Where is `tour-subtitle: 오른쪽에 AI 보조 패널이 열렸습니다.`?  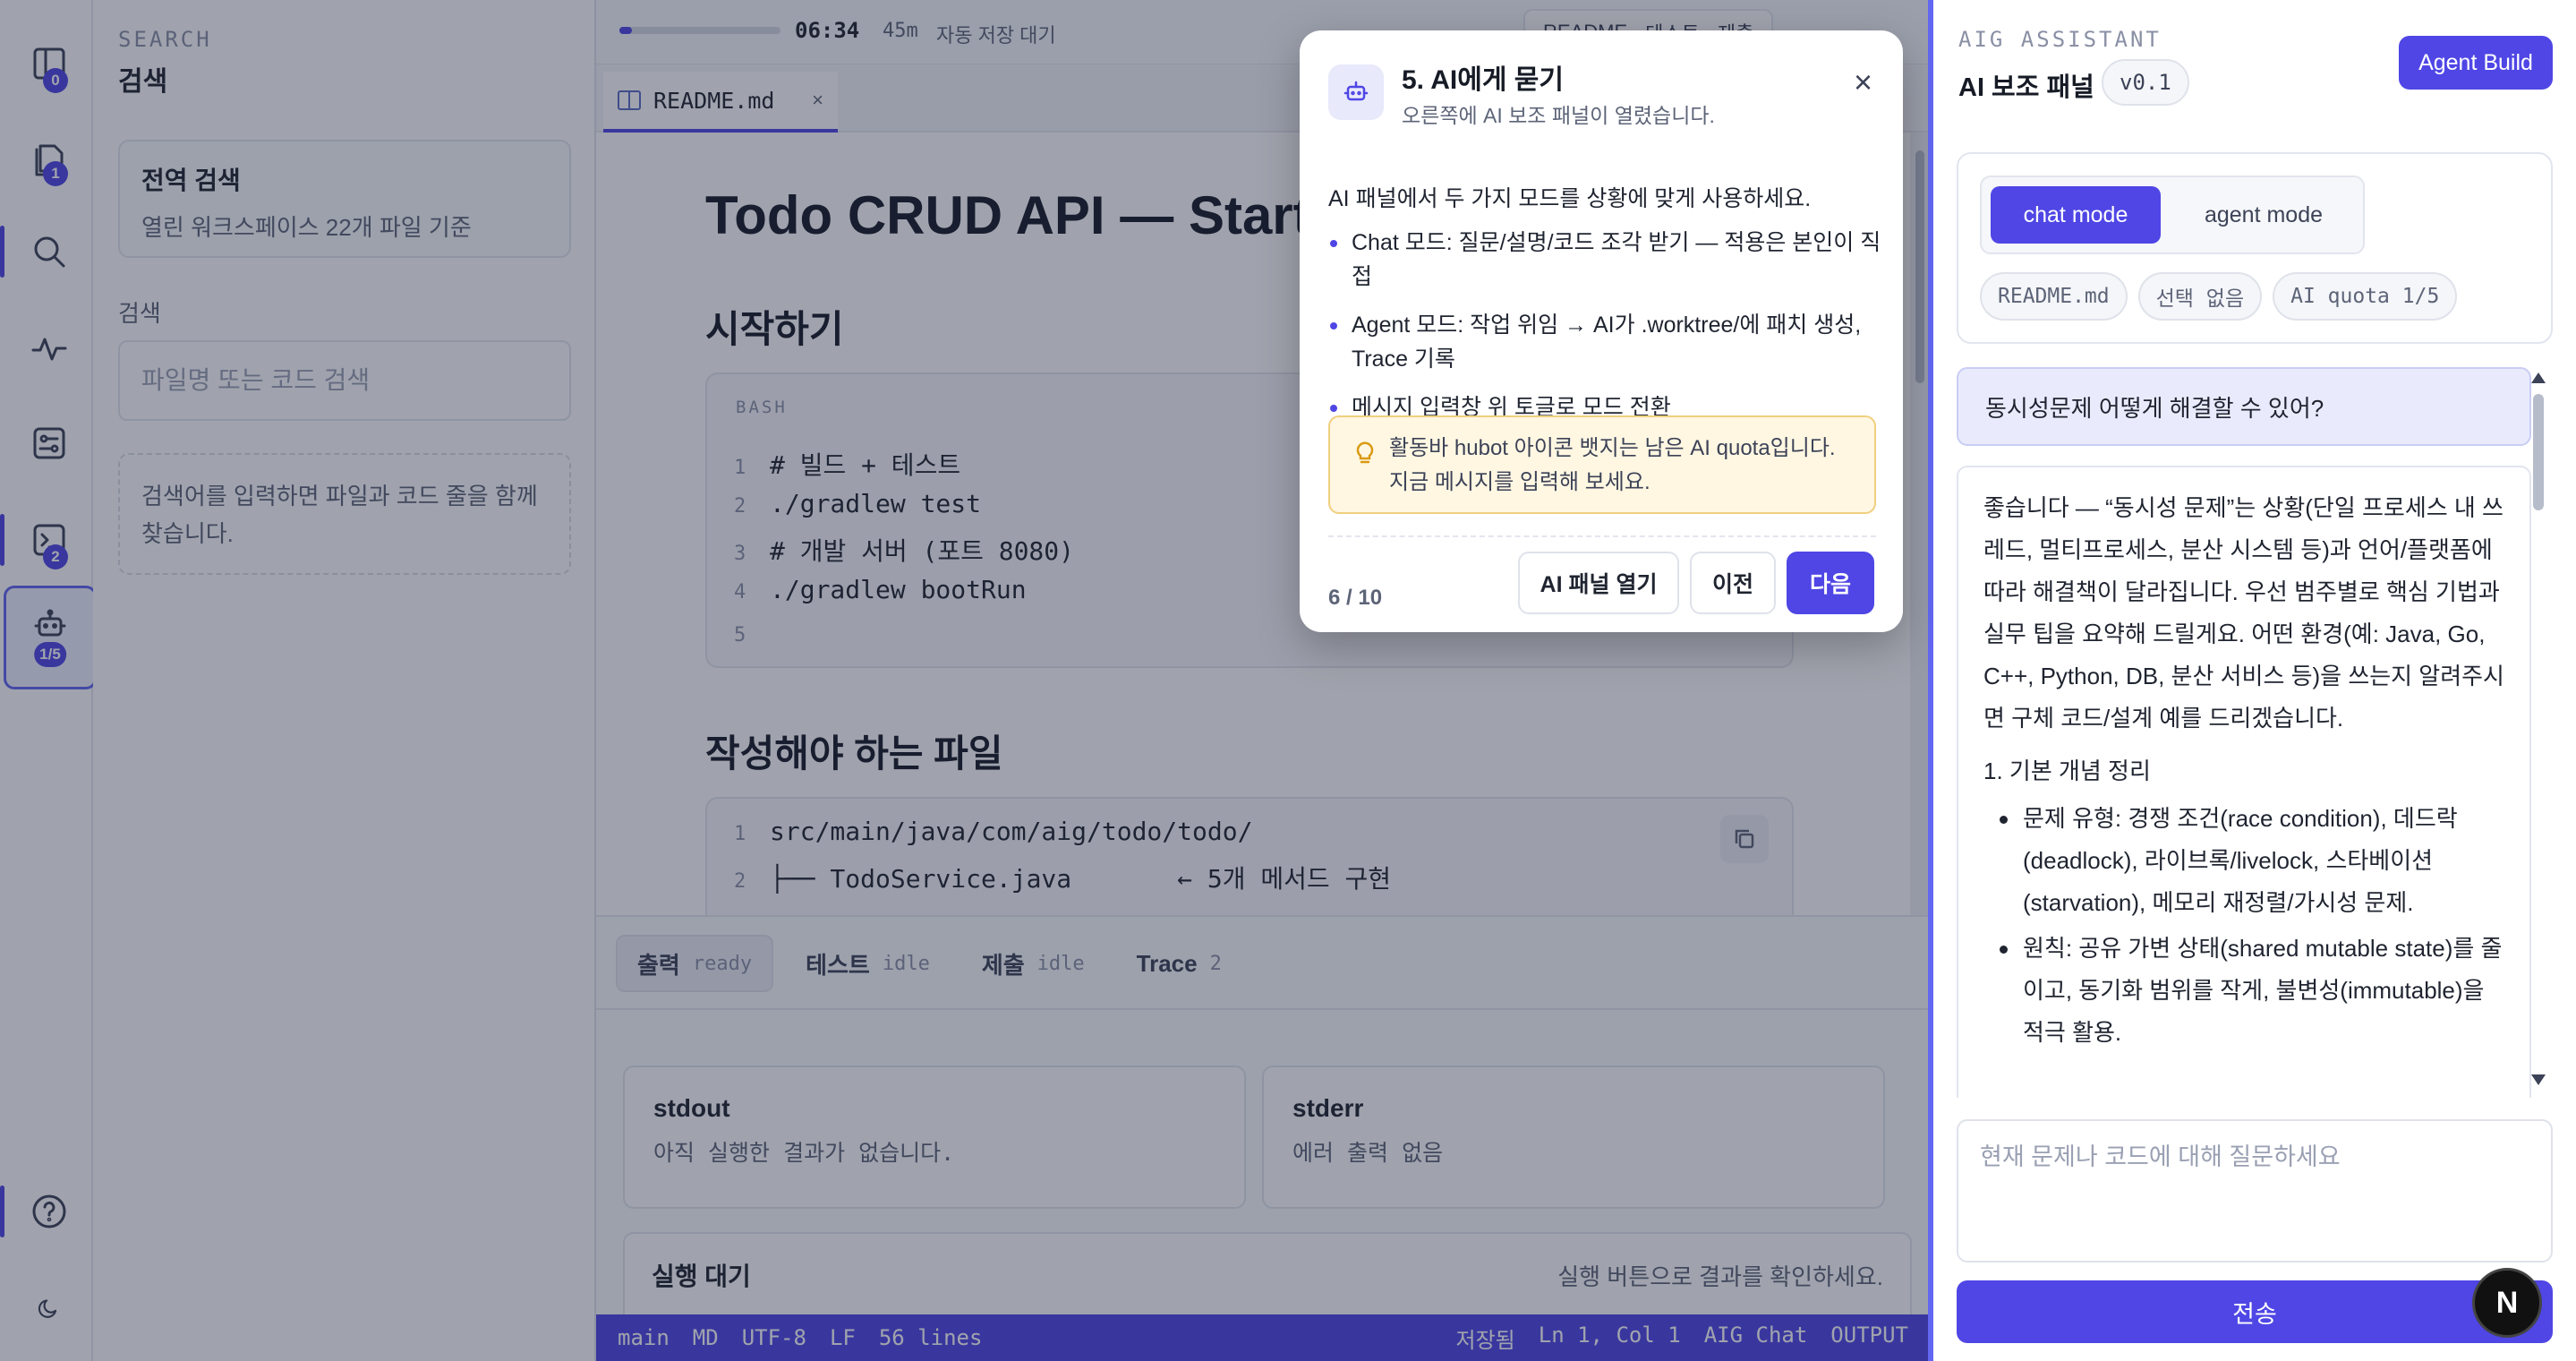
tour-subtitle: 오른쪽에 AI 보조 패널이 열렸습니다. is located at coordinates (1558, 116).